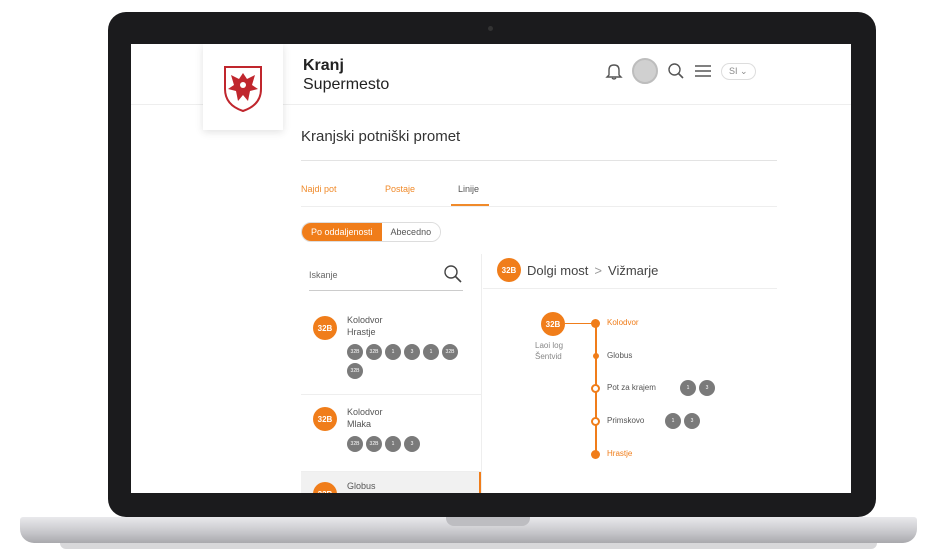 This screenshot has width=937, height=554. Describe the element at coordinates (391, 433) in the screenshot. I see `stop-list-item: 32B Kolodvor Mlaka 32B 32B 1 3` at that location.